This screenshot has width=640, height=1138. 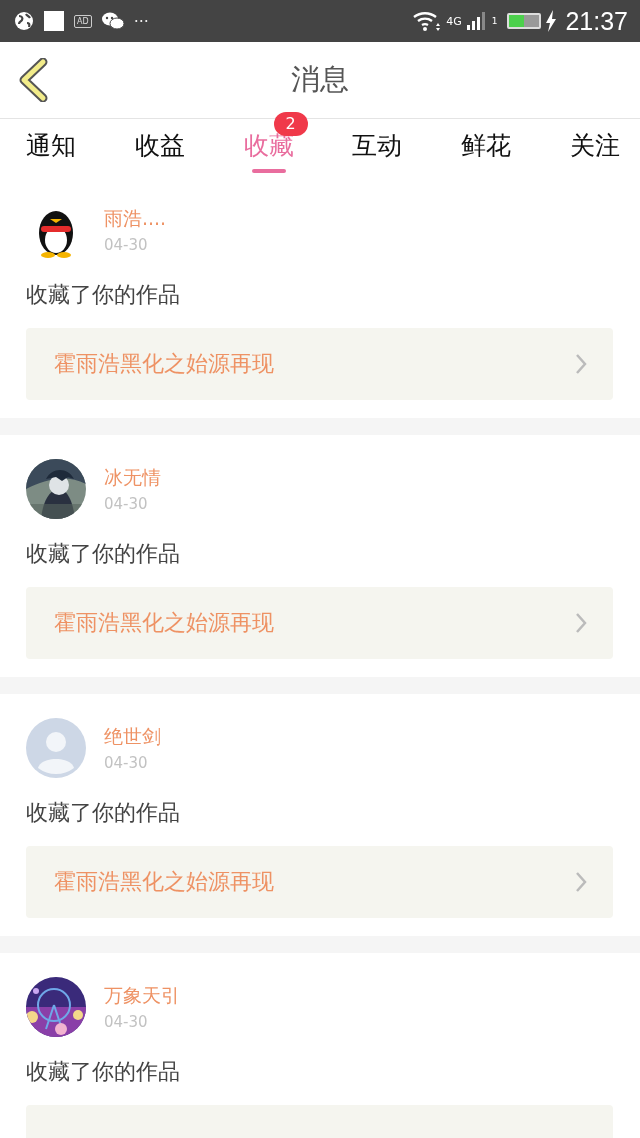 I want to click on network-label: 4G, so click(x=454, y=21).